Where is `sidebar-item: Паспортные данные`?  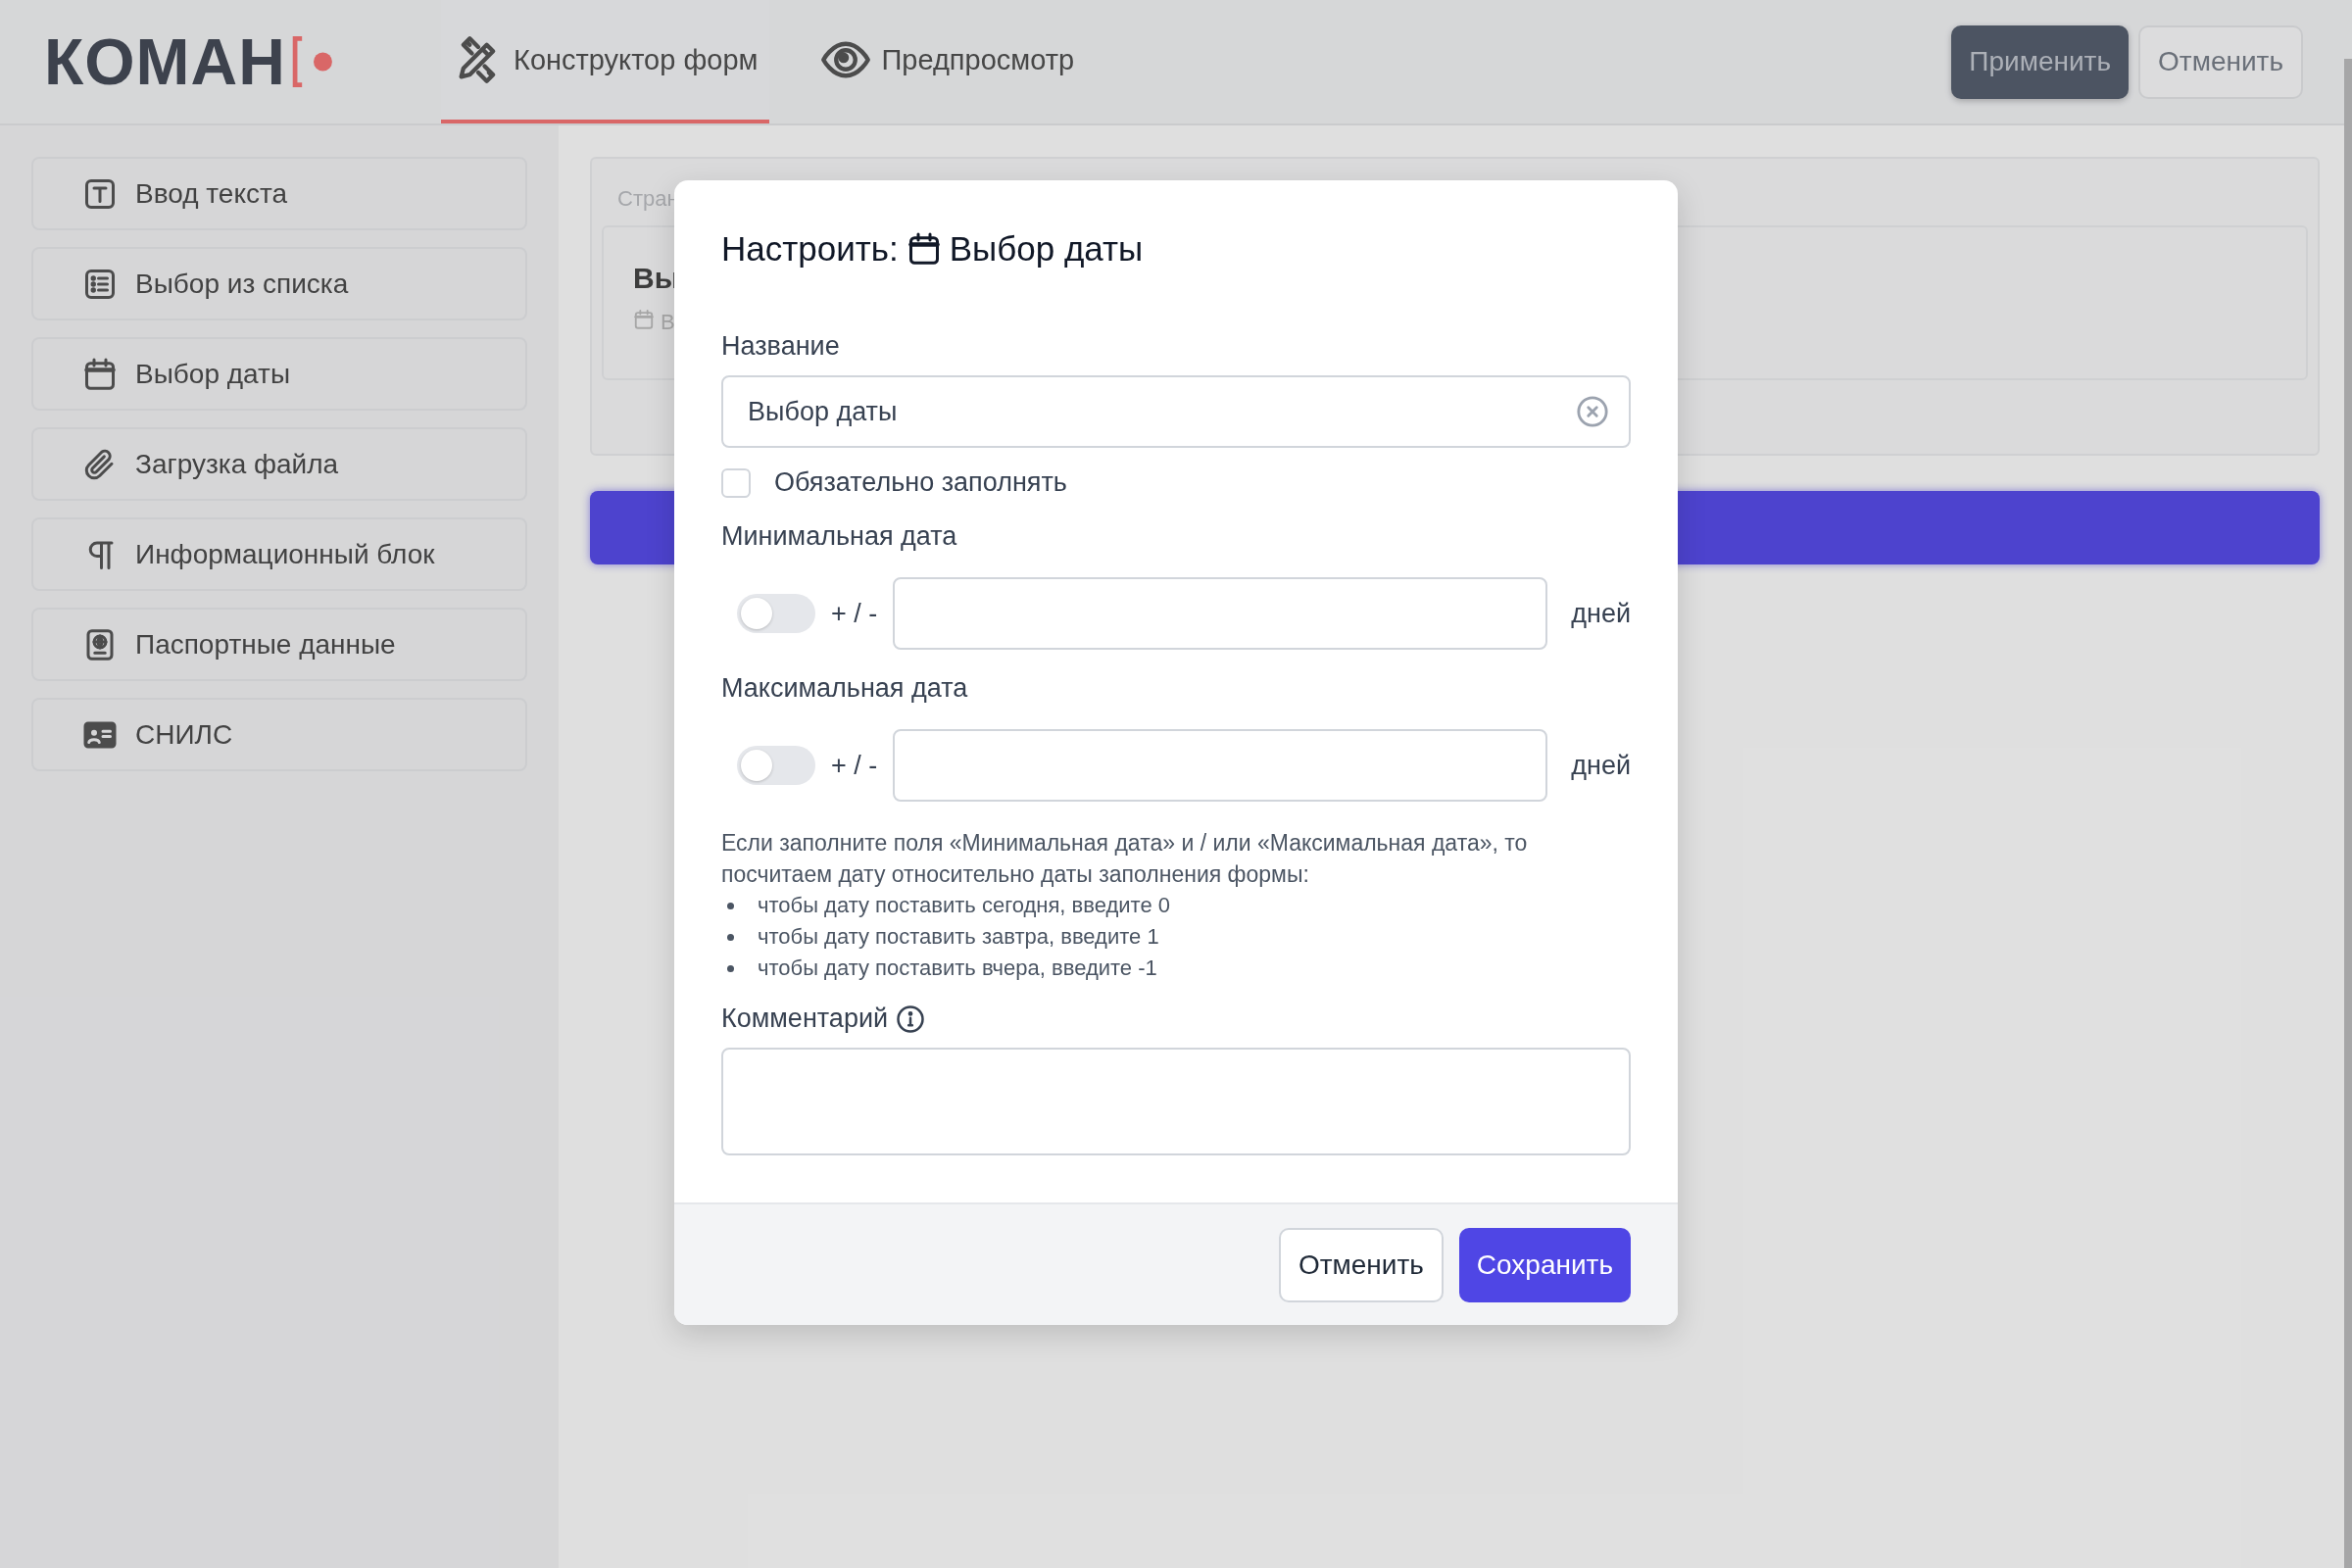 sidebar-item: Паспортные данные is located at coordinates (279, 644).